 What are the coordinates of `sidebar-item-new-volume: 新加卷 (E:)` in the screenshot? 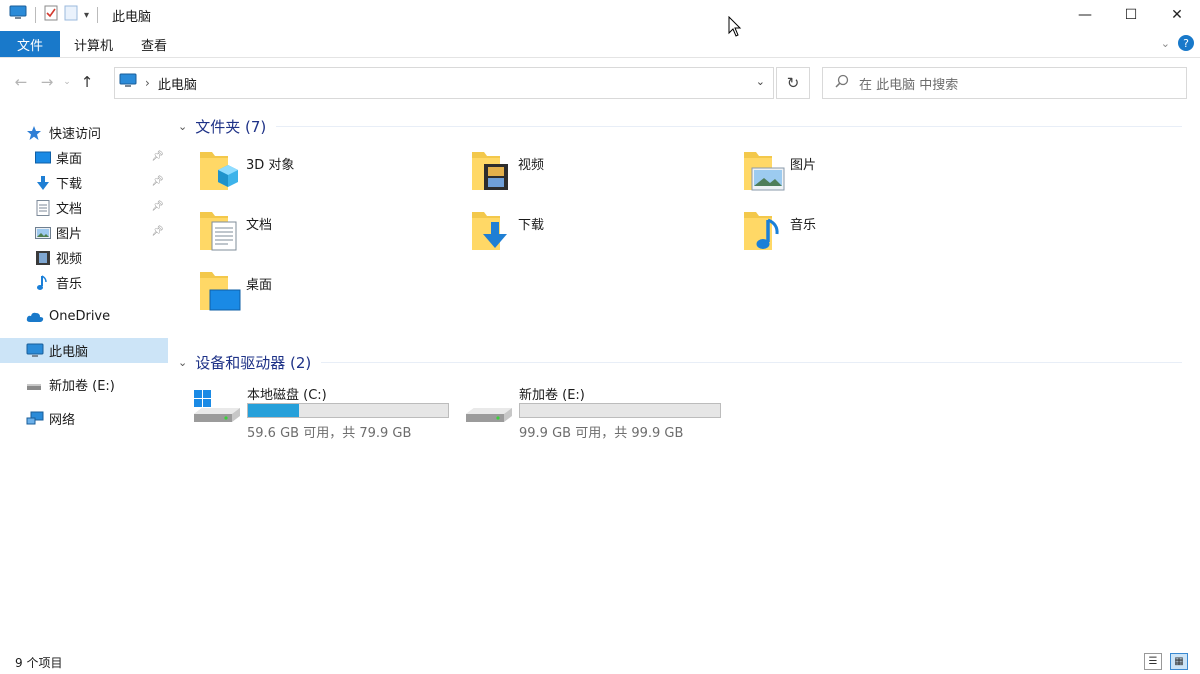 It's located at (84, 384).